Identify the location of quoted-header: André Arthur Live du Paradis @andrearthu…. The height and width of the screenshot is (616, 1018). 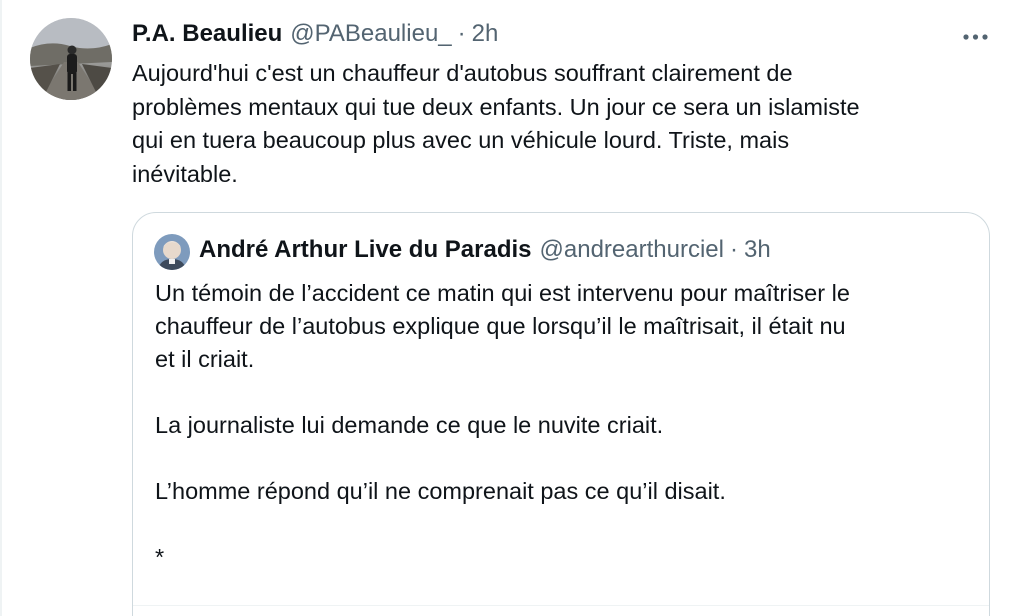
(485, 250).